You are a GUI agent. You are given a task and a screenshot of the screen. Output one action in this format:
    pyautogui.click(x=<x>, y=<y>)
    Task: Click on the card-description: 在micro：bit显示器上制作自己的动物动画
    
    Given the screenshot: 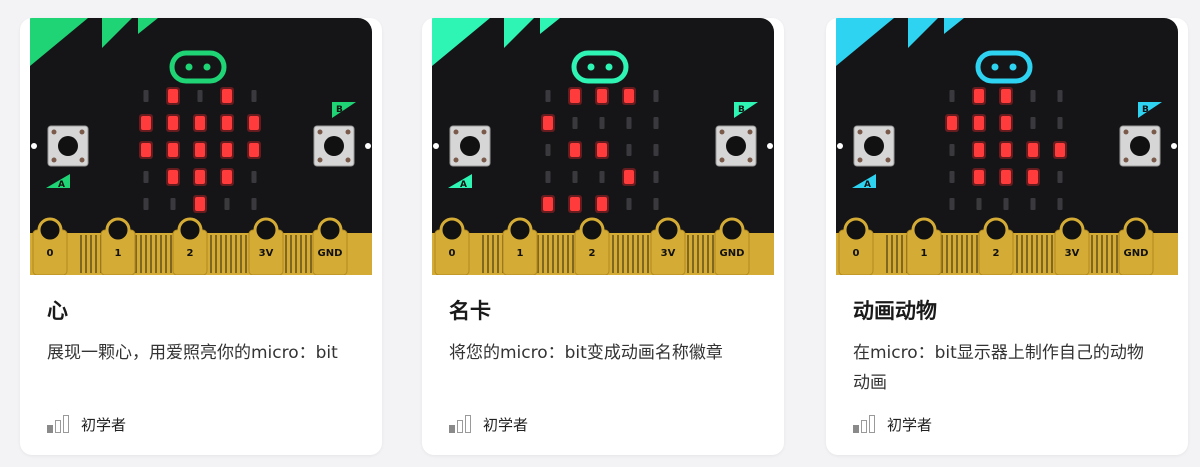 What is the action you would take?
    pyautogui.click(x=998, y=368)
    